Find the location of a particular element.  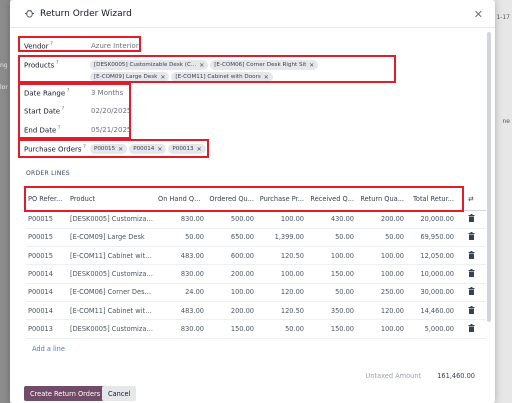

add-line-link: Add a line is located at coordinates (48, 349).